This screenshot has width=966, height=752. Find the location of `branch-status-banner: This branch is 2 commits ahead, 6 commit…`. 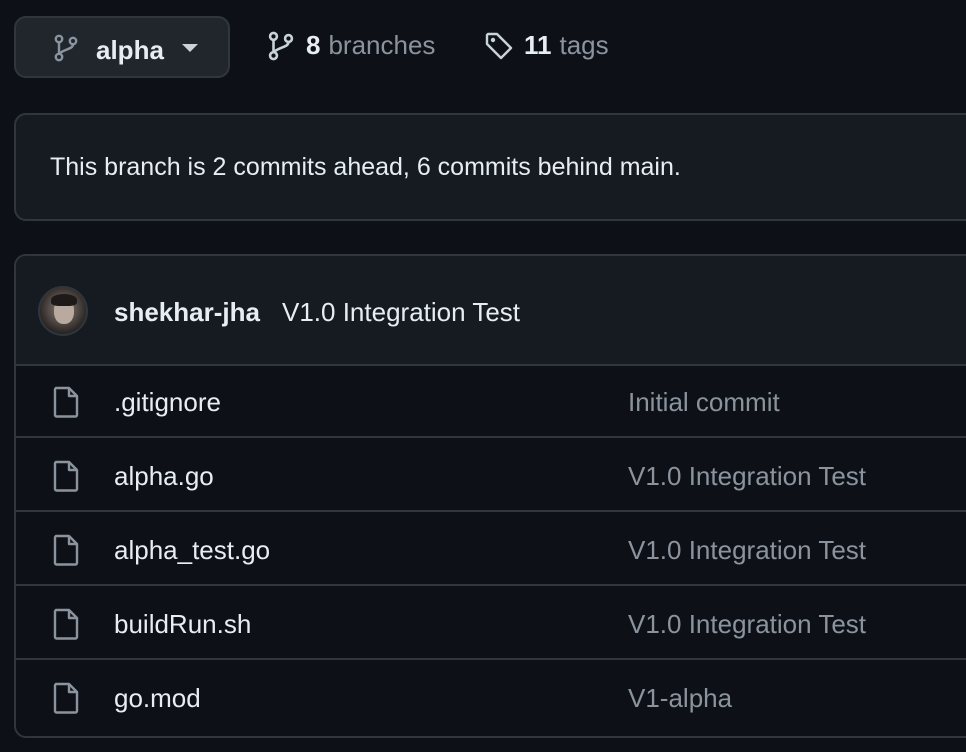

branch-status-banner: This branch is 2 commits ahead, 6 commit… is located at coordinates (490, 167).